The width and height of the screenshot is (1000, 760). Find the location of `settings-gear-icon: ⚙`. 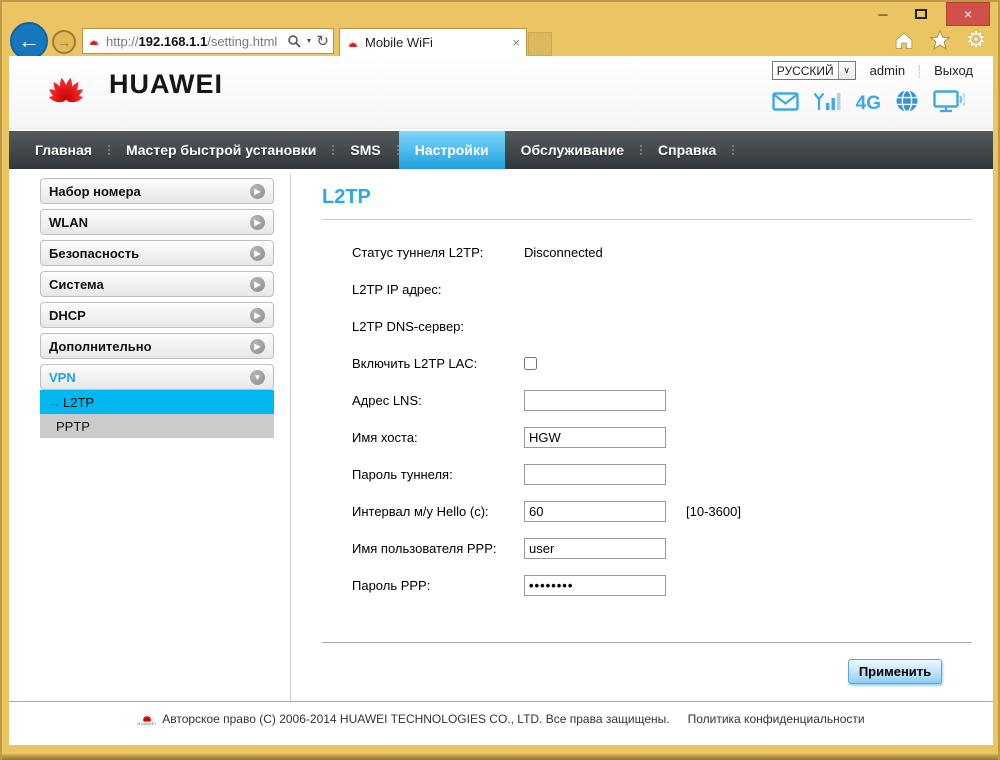

settings-gear-icon: ⚙ is located at coordinates (976, 39).